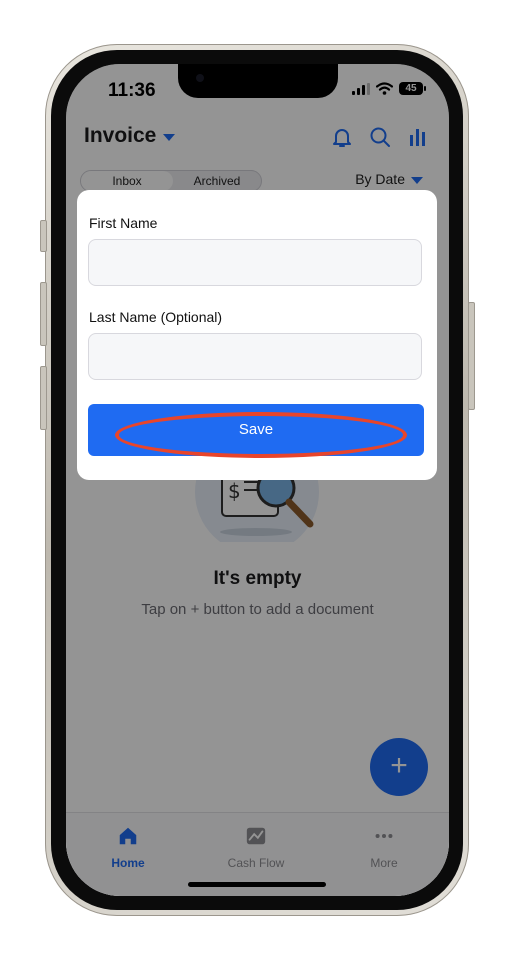  I want to click on highlight-annotation, so click(261, 435).